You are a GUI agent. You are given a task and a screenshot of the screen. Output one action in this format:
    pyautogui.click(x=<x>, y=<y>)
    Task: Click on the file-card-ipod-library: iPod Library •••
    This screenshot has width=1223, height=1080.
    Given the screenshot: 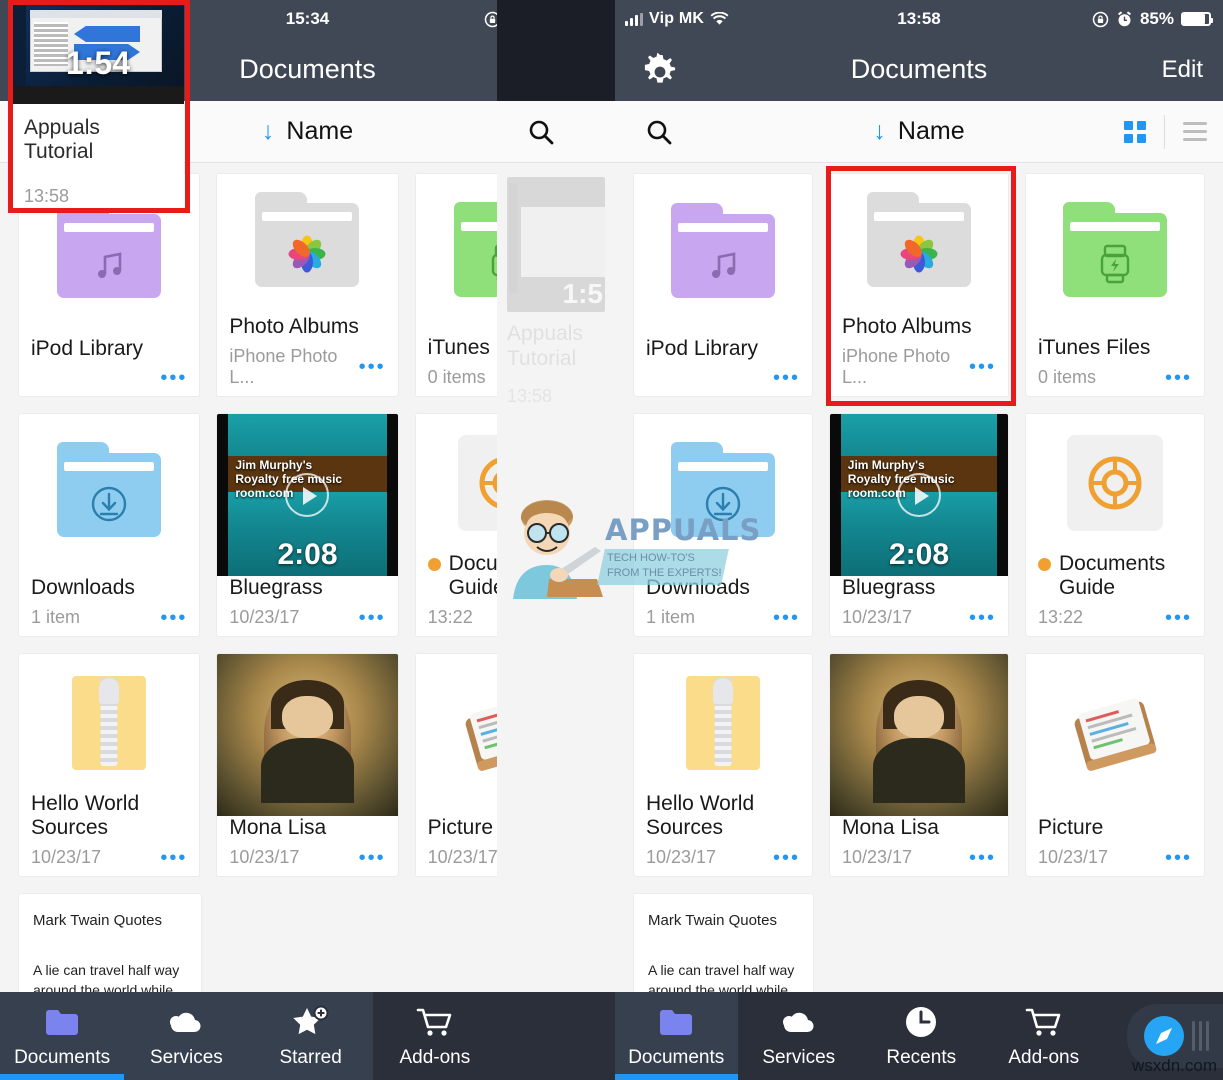 What is the action you would take?
    pyautogui.click(x=723, y=285)
    